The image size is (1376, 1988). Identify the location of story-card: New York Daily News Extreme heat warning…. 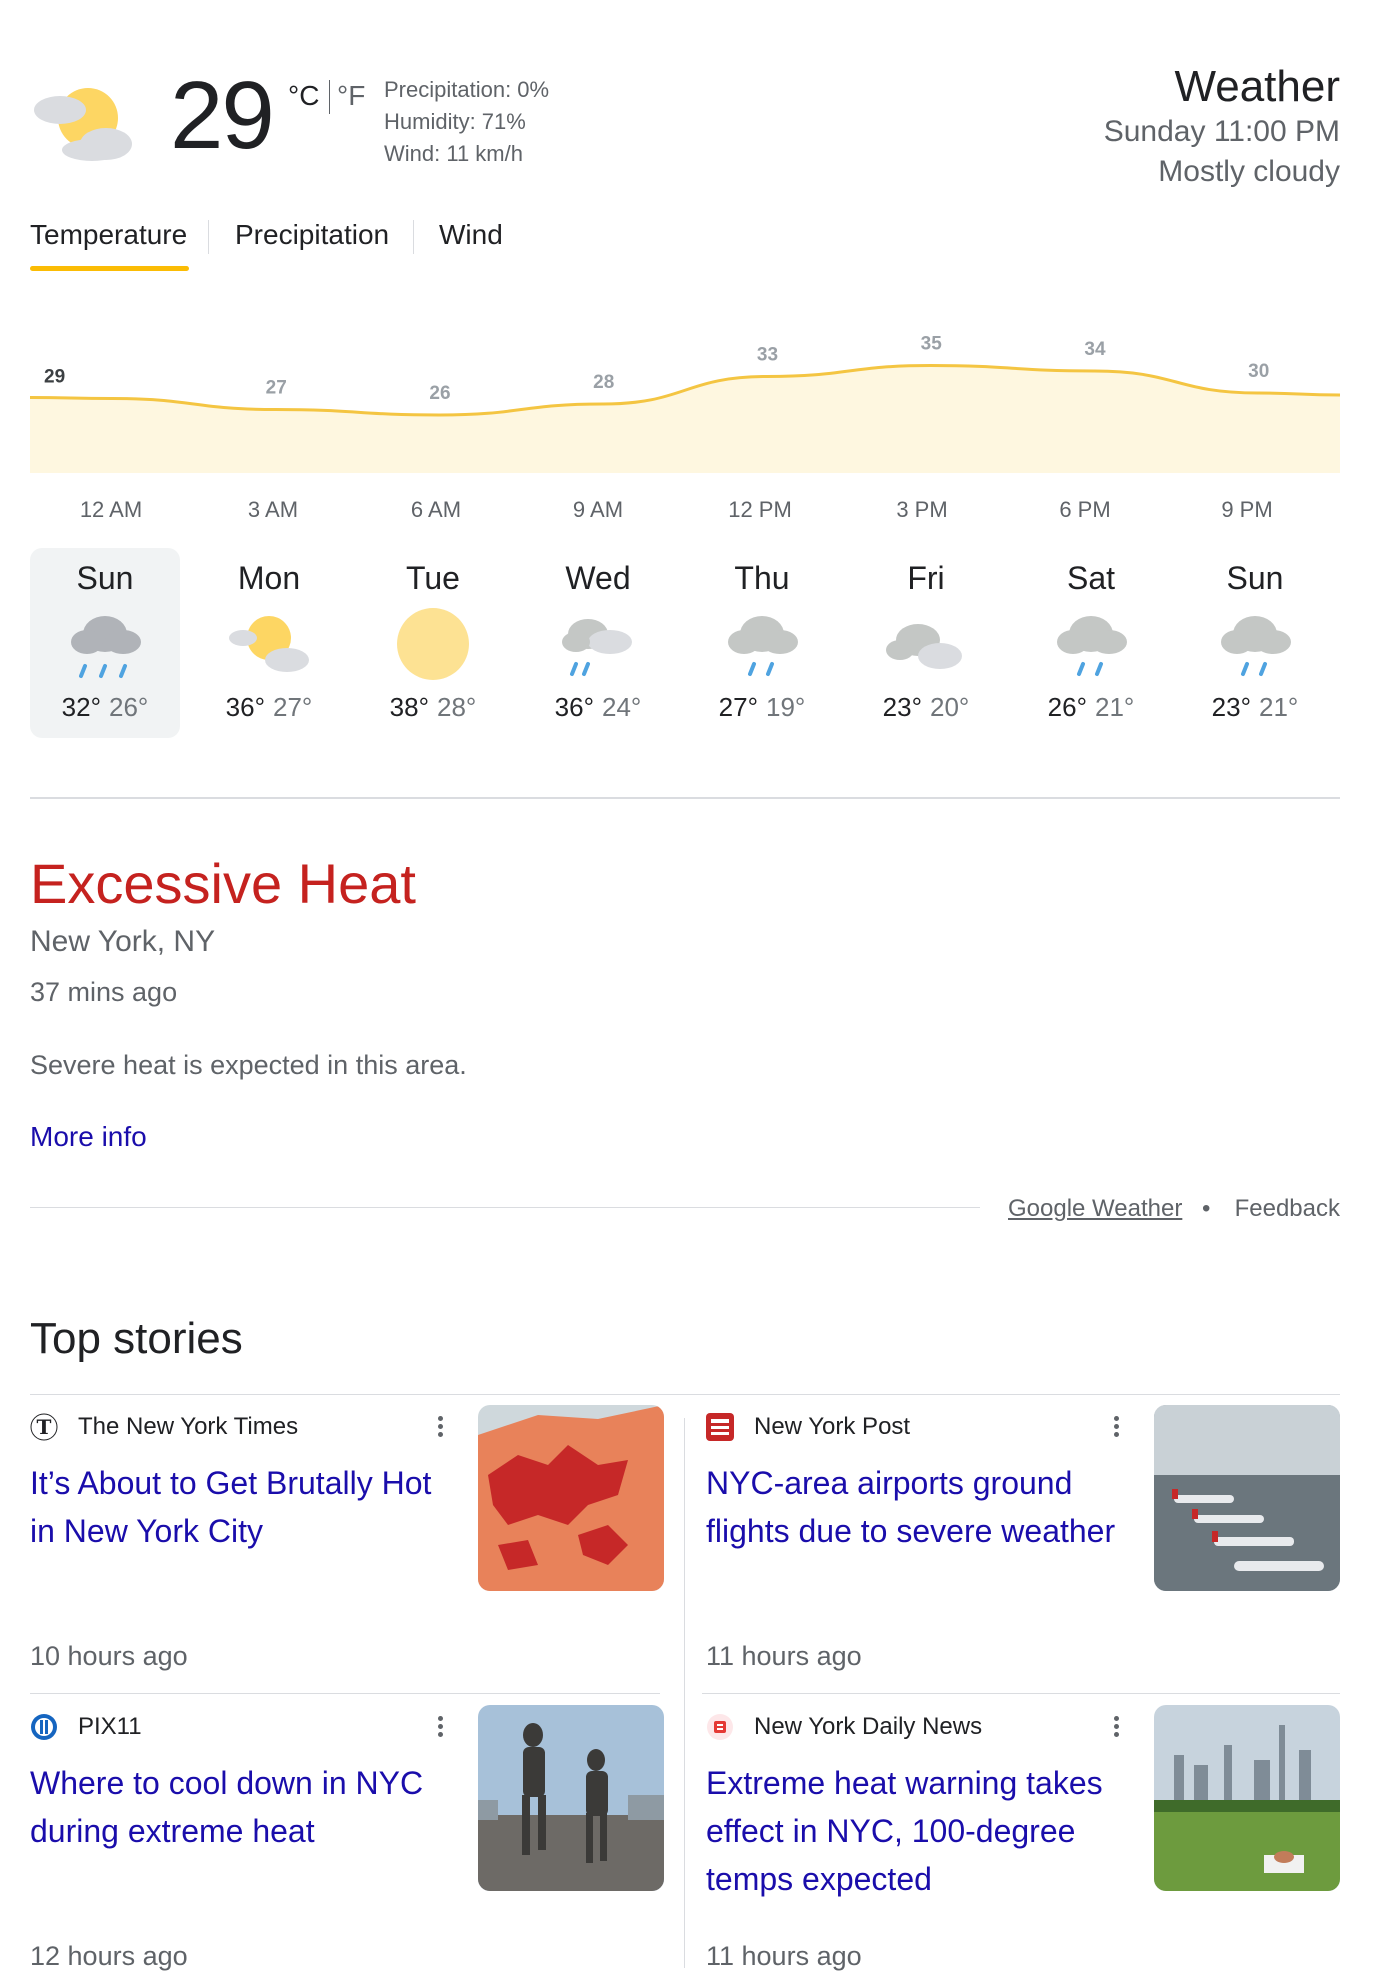
(1023, 1839).